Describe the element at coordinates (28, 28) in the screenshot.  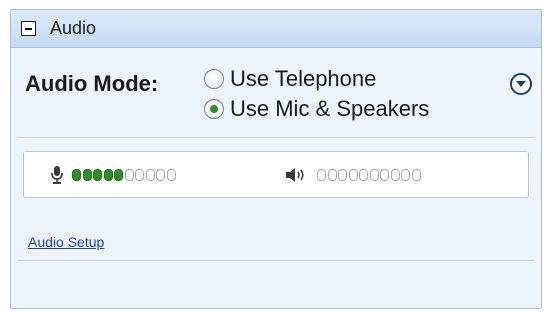
I see `collapse-button` at that location.